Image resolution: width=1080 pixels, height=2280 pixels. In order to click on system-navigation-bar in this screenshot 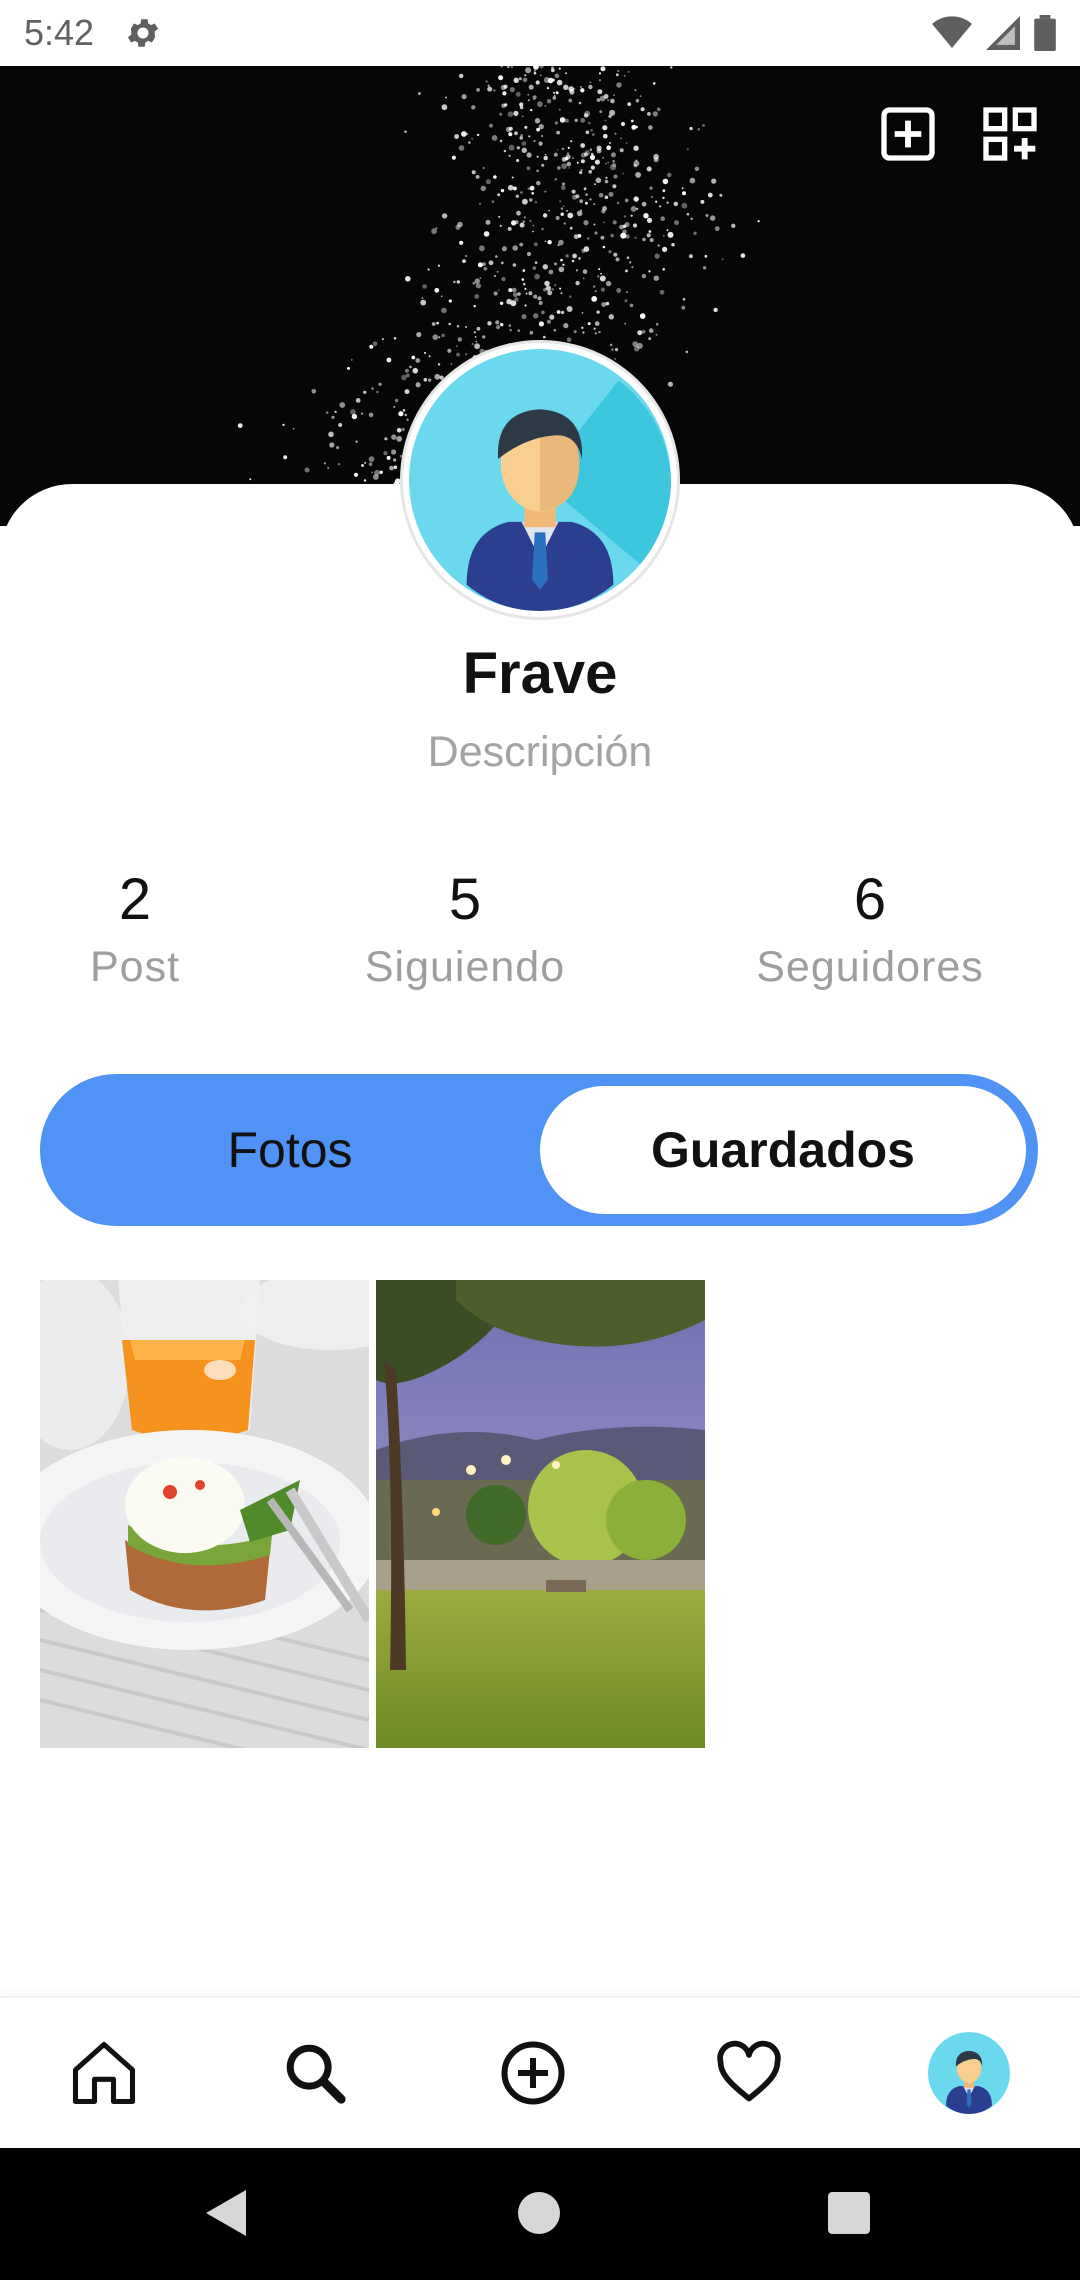, I will do `click(540, 2214)`.